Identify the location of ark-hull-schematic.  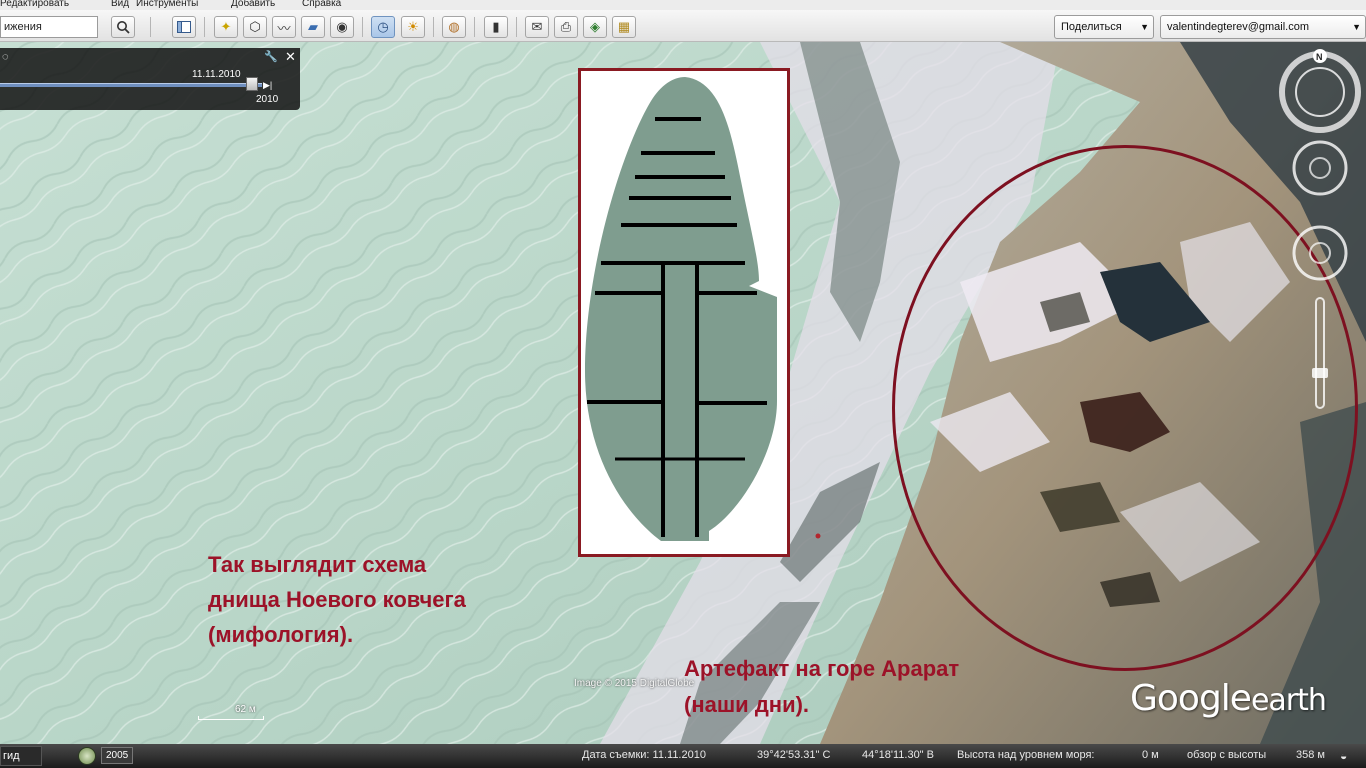
(681, 309).